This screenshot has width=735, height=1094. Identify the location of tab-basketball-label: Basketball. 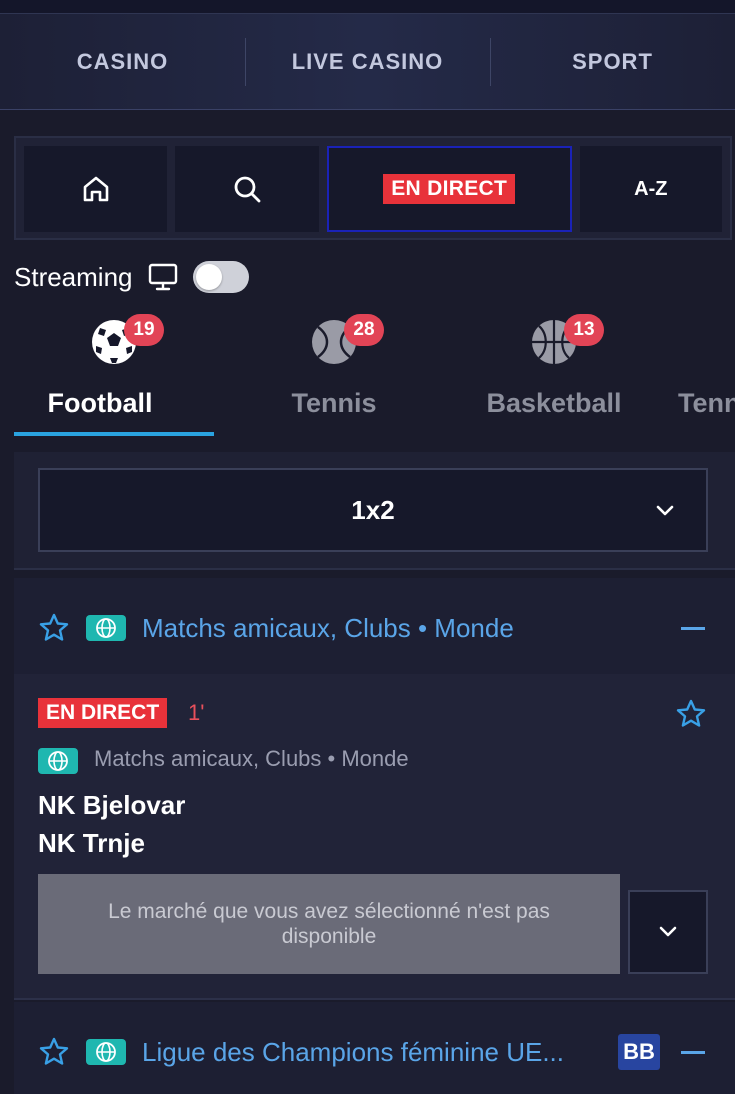
(554, 403).